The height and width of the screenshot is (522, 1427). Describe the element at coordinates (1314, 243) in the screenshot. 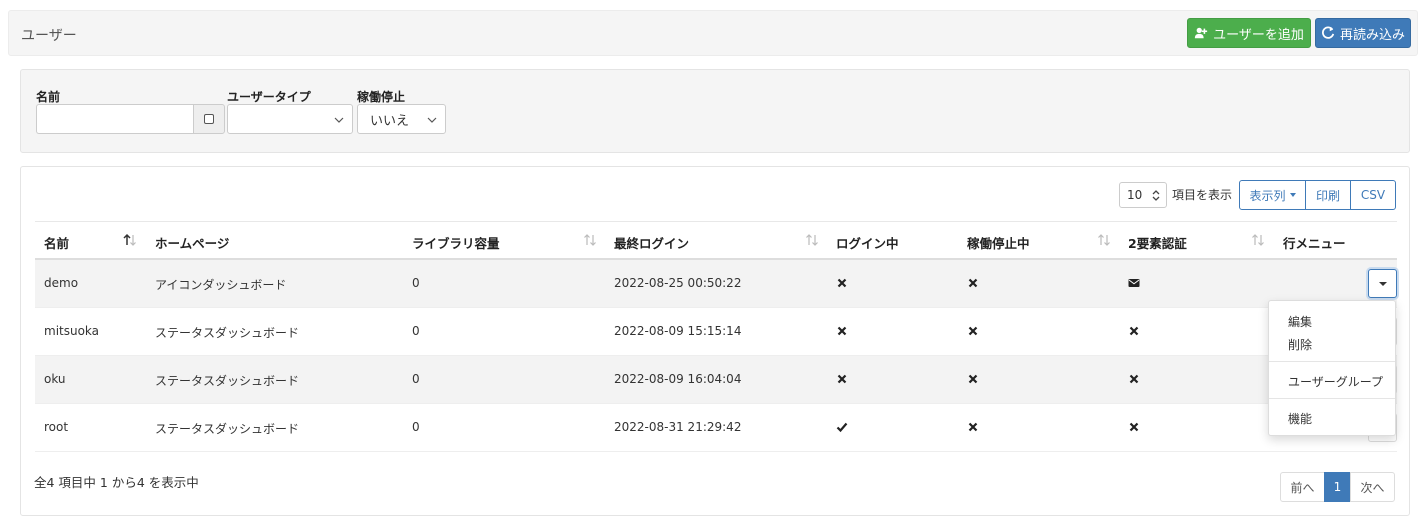

I see `col-row-menu: 行メニュー` at that location.